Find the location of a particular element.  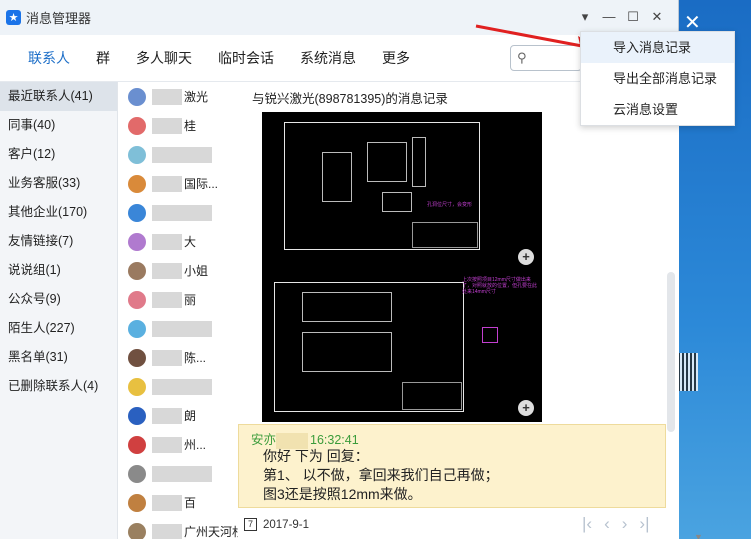

scroll-down-icon: ▼ is located at coordinates (698, 535).